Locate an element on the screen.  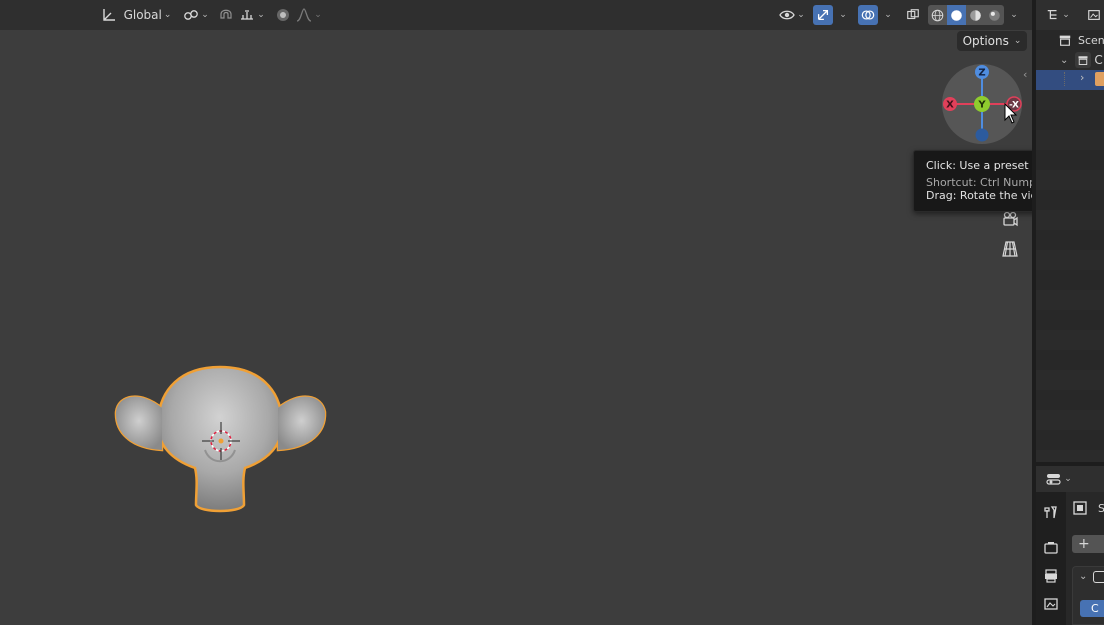
printer-icon is located at coordinates (1051, 576).